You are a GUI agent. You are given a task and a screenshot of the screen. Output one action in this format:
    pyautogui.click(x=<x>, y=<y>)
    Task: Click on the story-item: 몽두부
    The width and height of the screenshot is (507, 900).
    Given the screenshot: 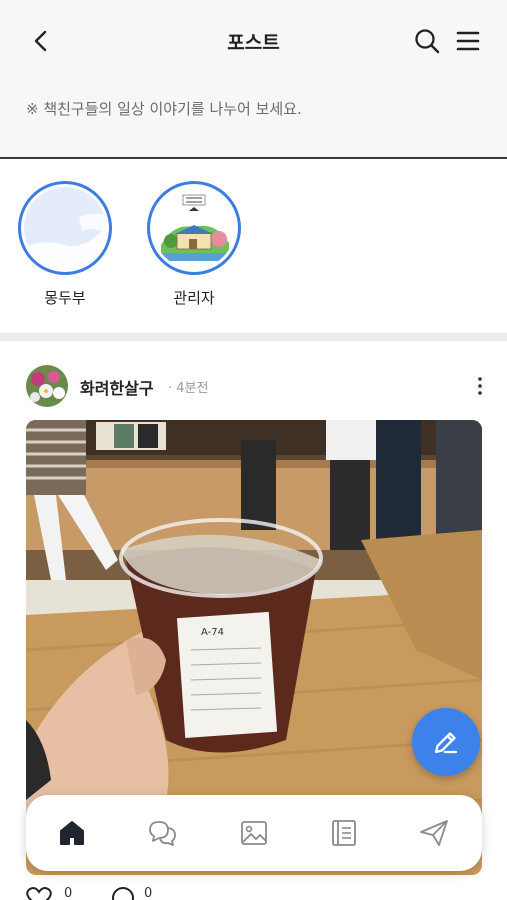 What is the action you would take?
    pyautogui.click(x=65, y=244)
    